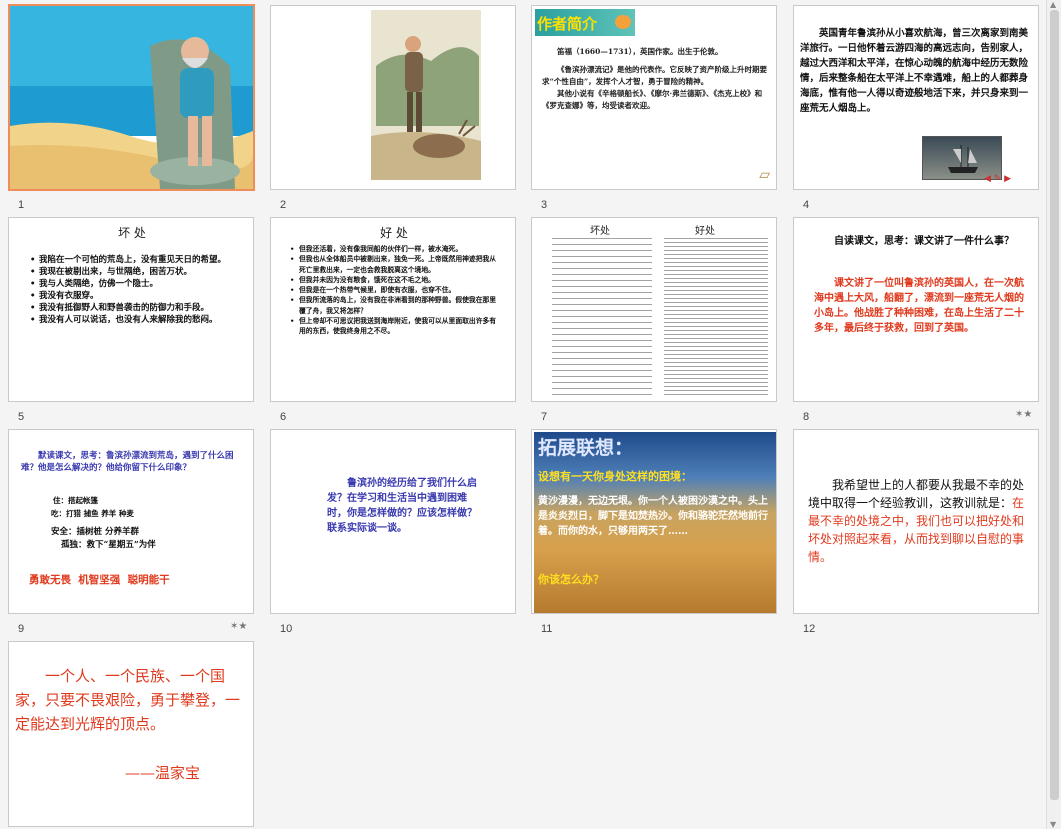  I want to click on quote-author: ——温家宝, so click(163, 773).